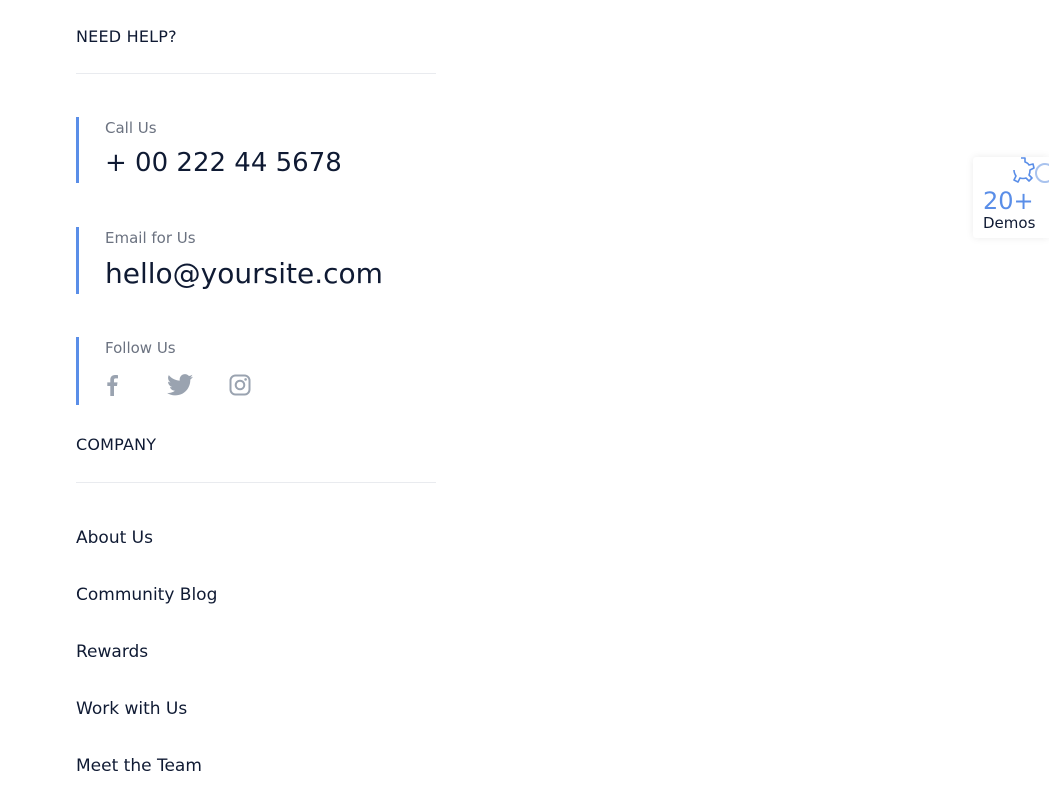 The image size is (1049, 811). I want to click on need-help-divider, so click(256, 73).